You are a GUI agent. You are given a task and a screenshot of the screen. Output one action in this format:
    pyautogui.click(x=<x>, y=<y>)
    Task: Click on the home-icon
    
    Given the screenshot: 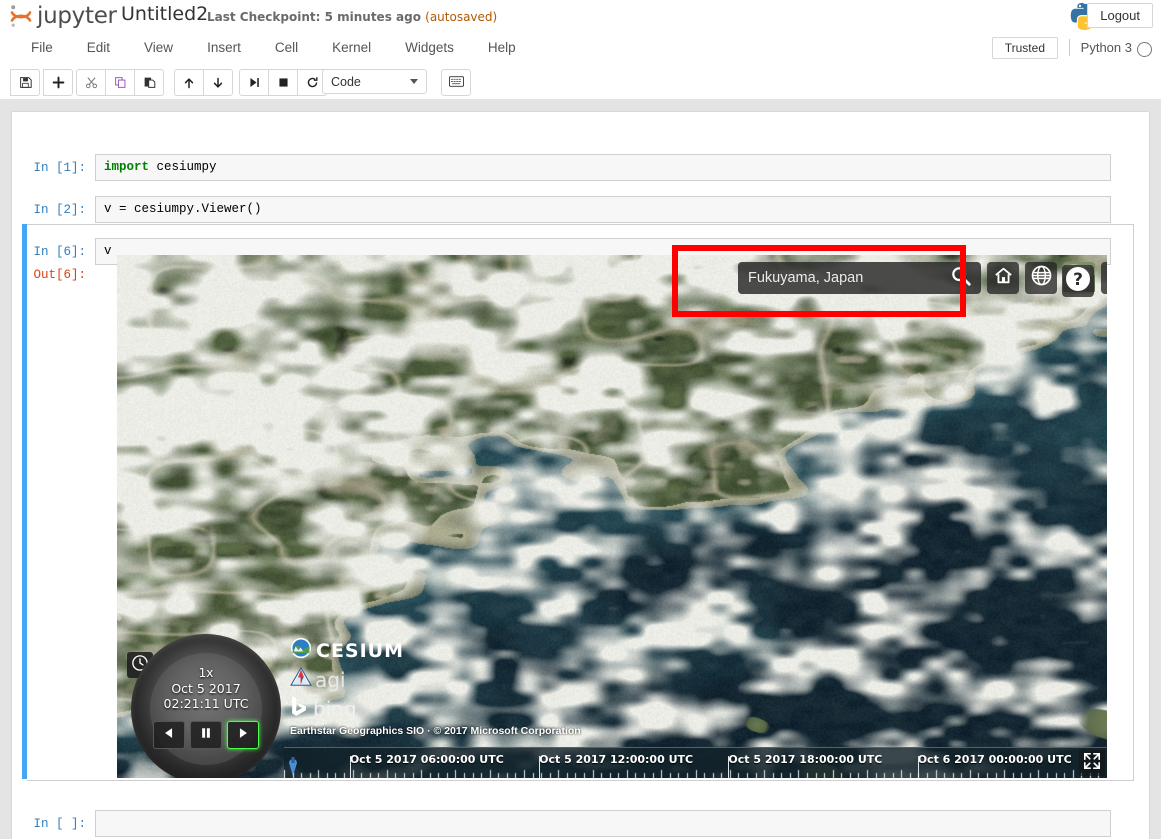 What is the action you would take?
    pyautogui.click(x=1003, y=278)
    